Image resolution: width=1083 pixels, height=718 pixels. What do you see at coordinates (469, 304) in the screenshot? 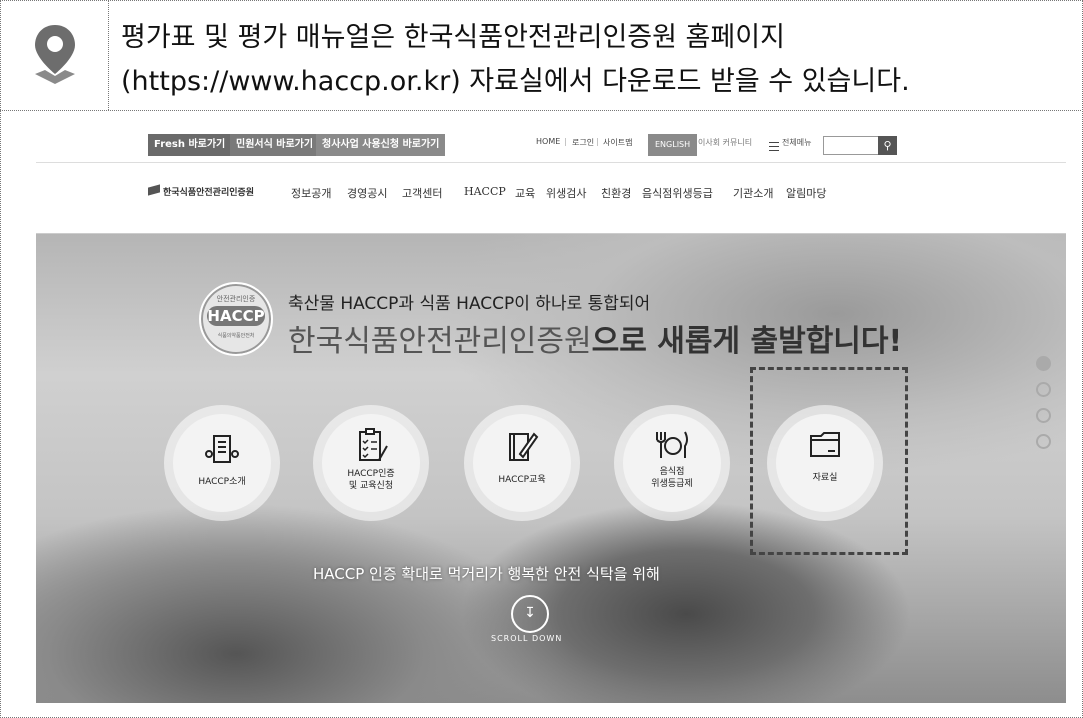
I see `hero-subtitle: 축산물 HACCP과 식품 HACCP이 하나로 통합되어` at bounding box center [469, 304].